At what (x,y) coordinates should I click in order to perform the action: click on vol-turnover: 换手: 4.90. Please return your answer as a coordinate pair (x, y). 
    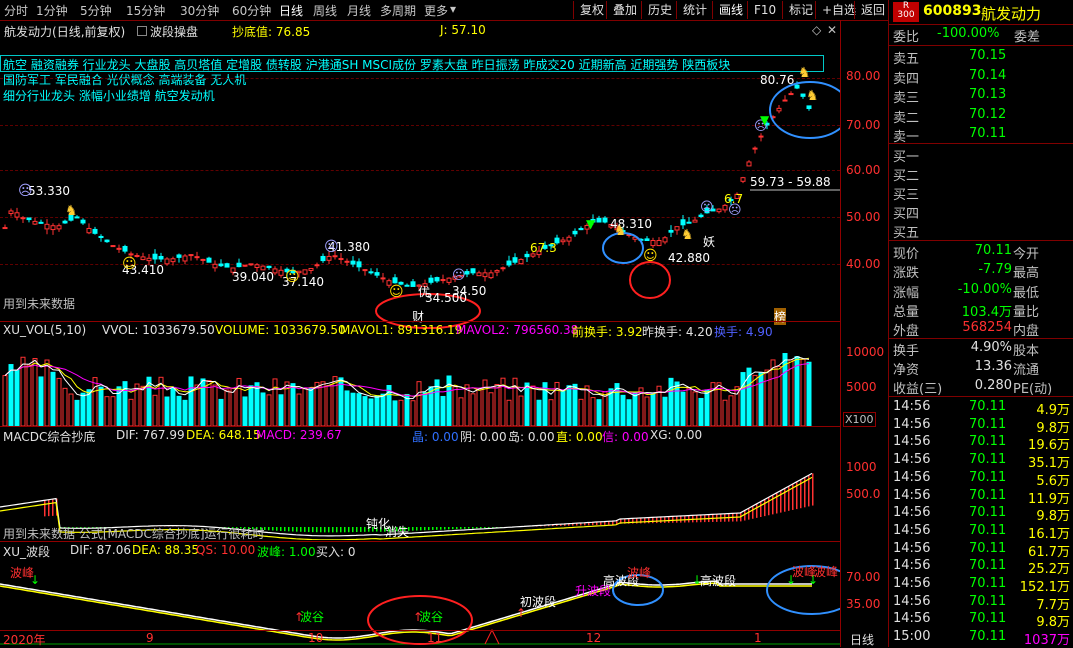
    Looking at the image, I should click on (743, 331).